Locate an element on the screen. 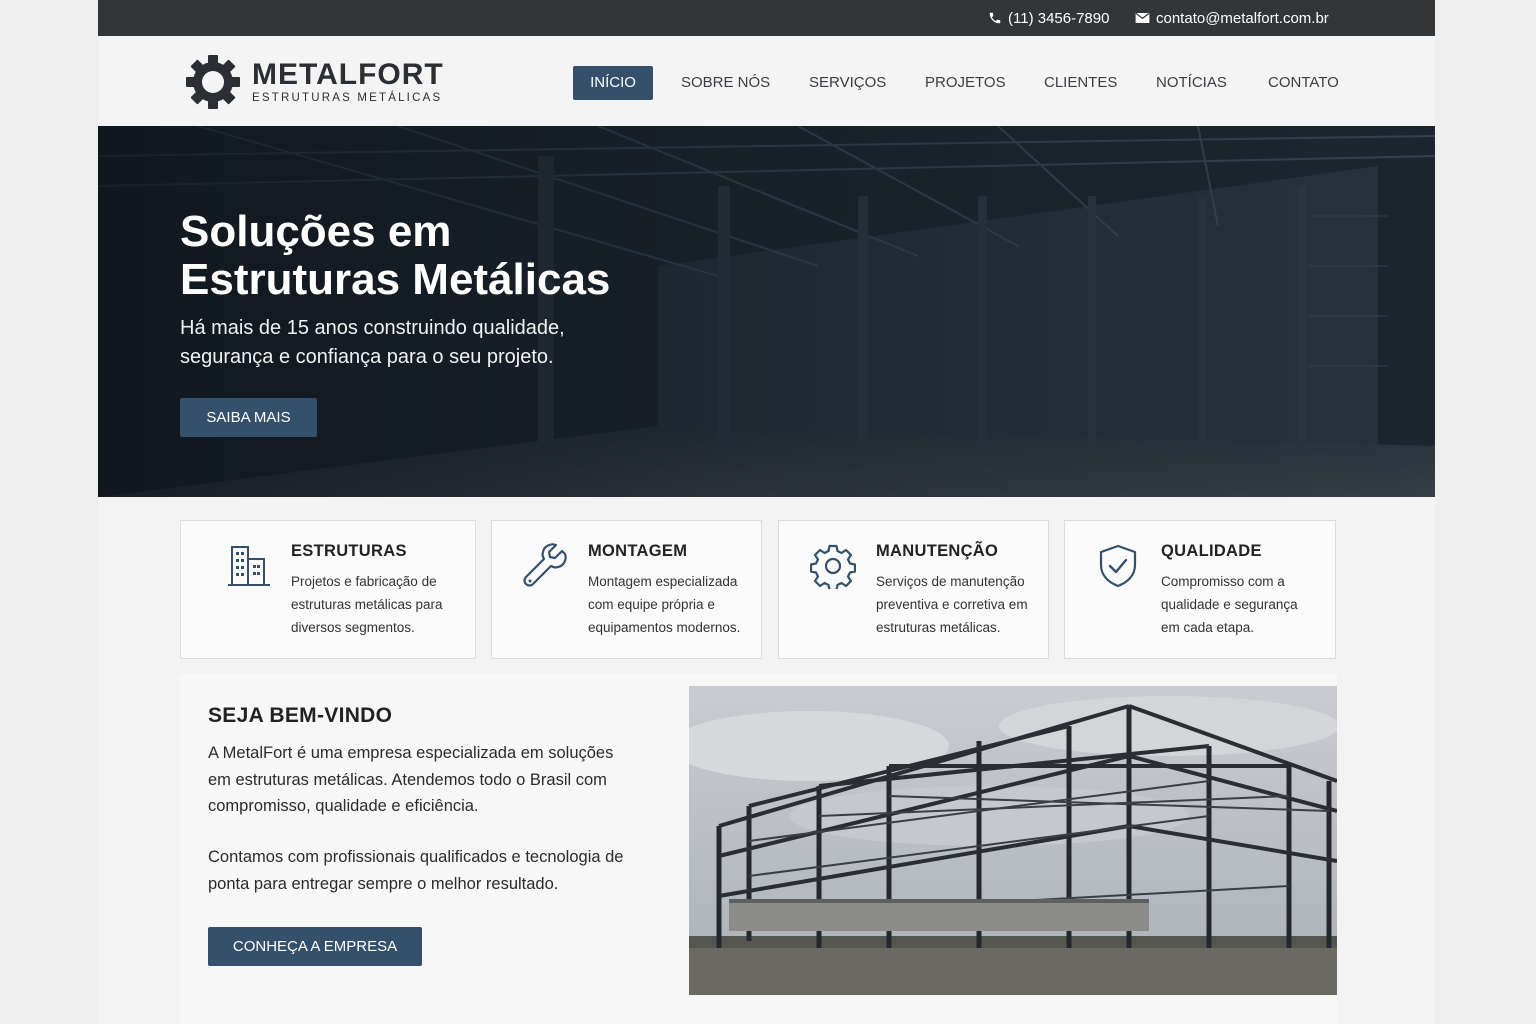 The image size is (1536, 1024). logo-name: METALFORT is located at coordinates (348, 74).